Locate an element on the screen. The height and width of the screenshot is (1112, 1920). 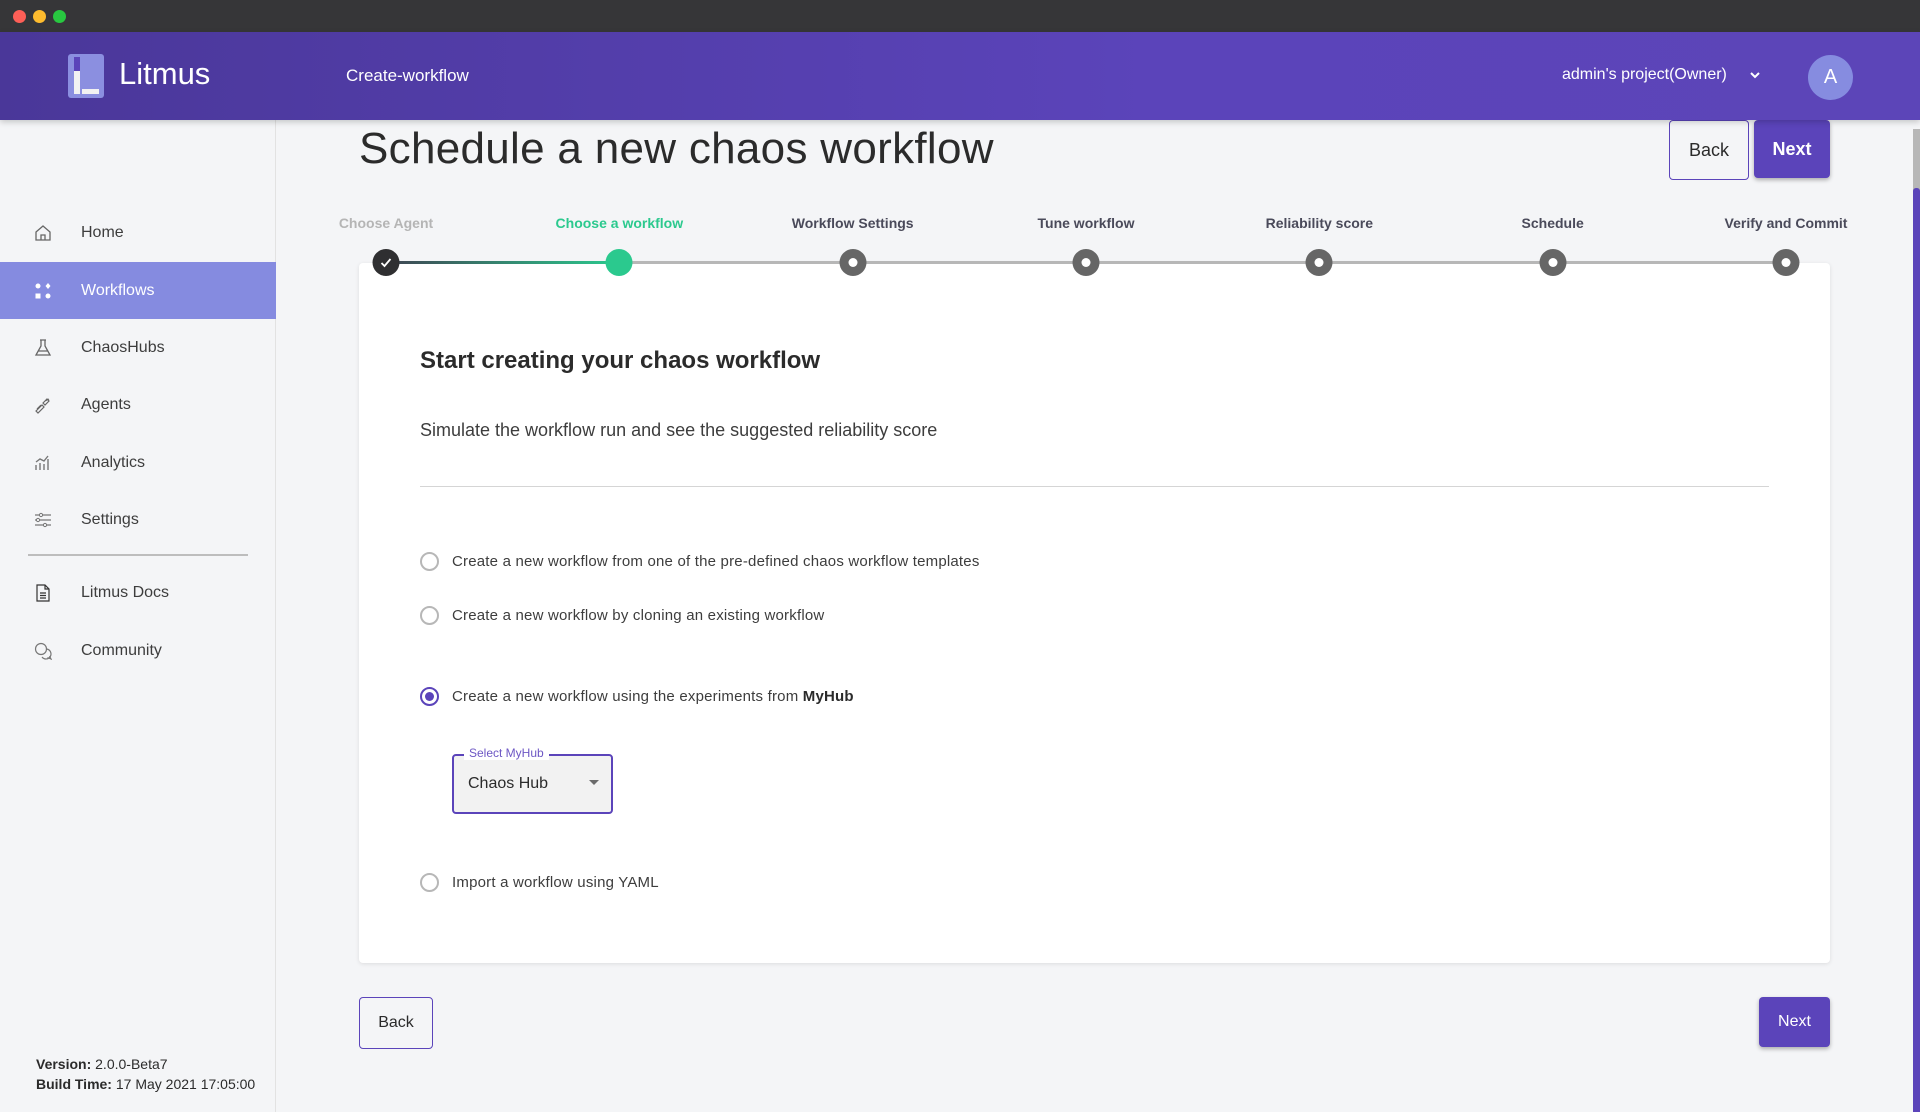
sidebar-item-agents: Agents is located at coordinates (138, 404).